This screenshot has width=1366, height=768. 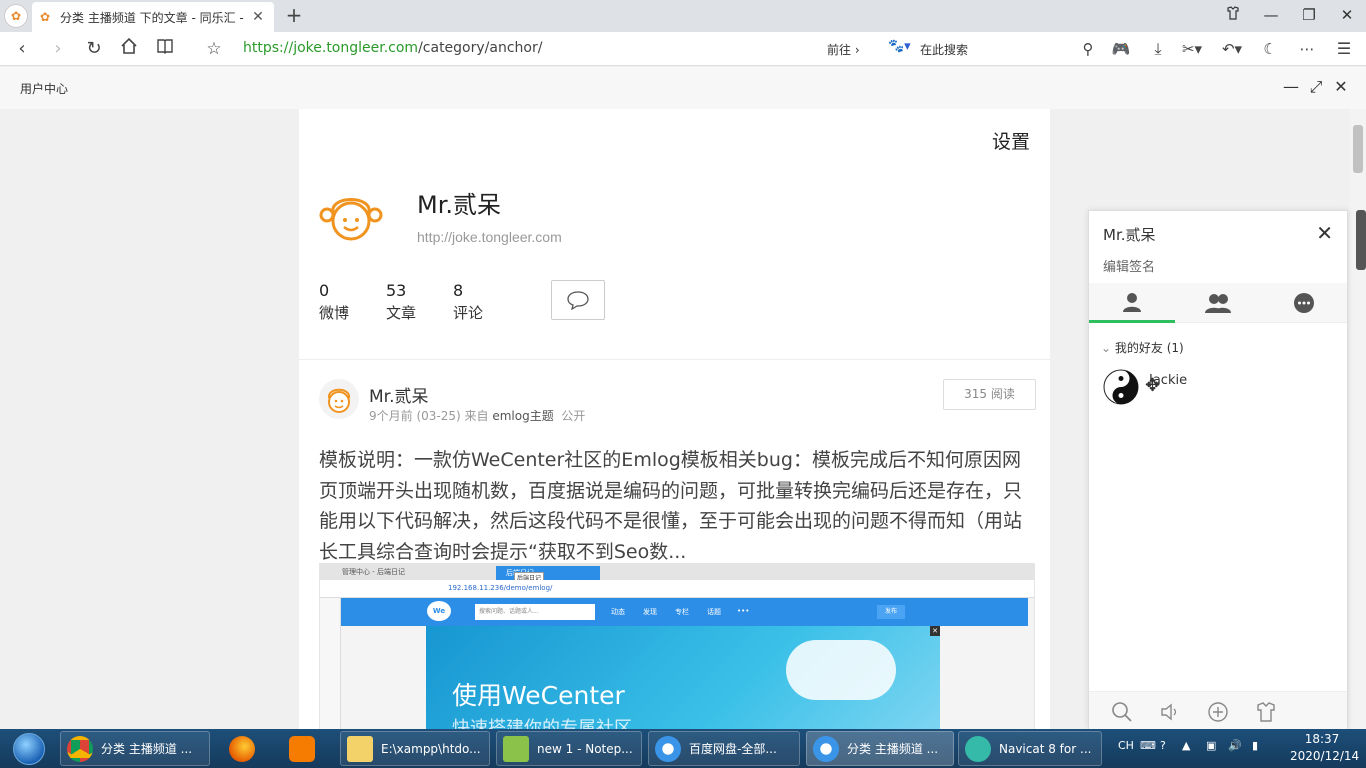 I want to click on move-cursor-icon: ✥, so click(x=1153, y=385).